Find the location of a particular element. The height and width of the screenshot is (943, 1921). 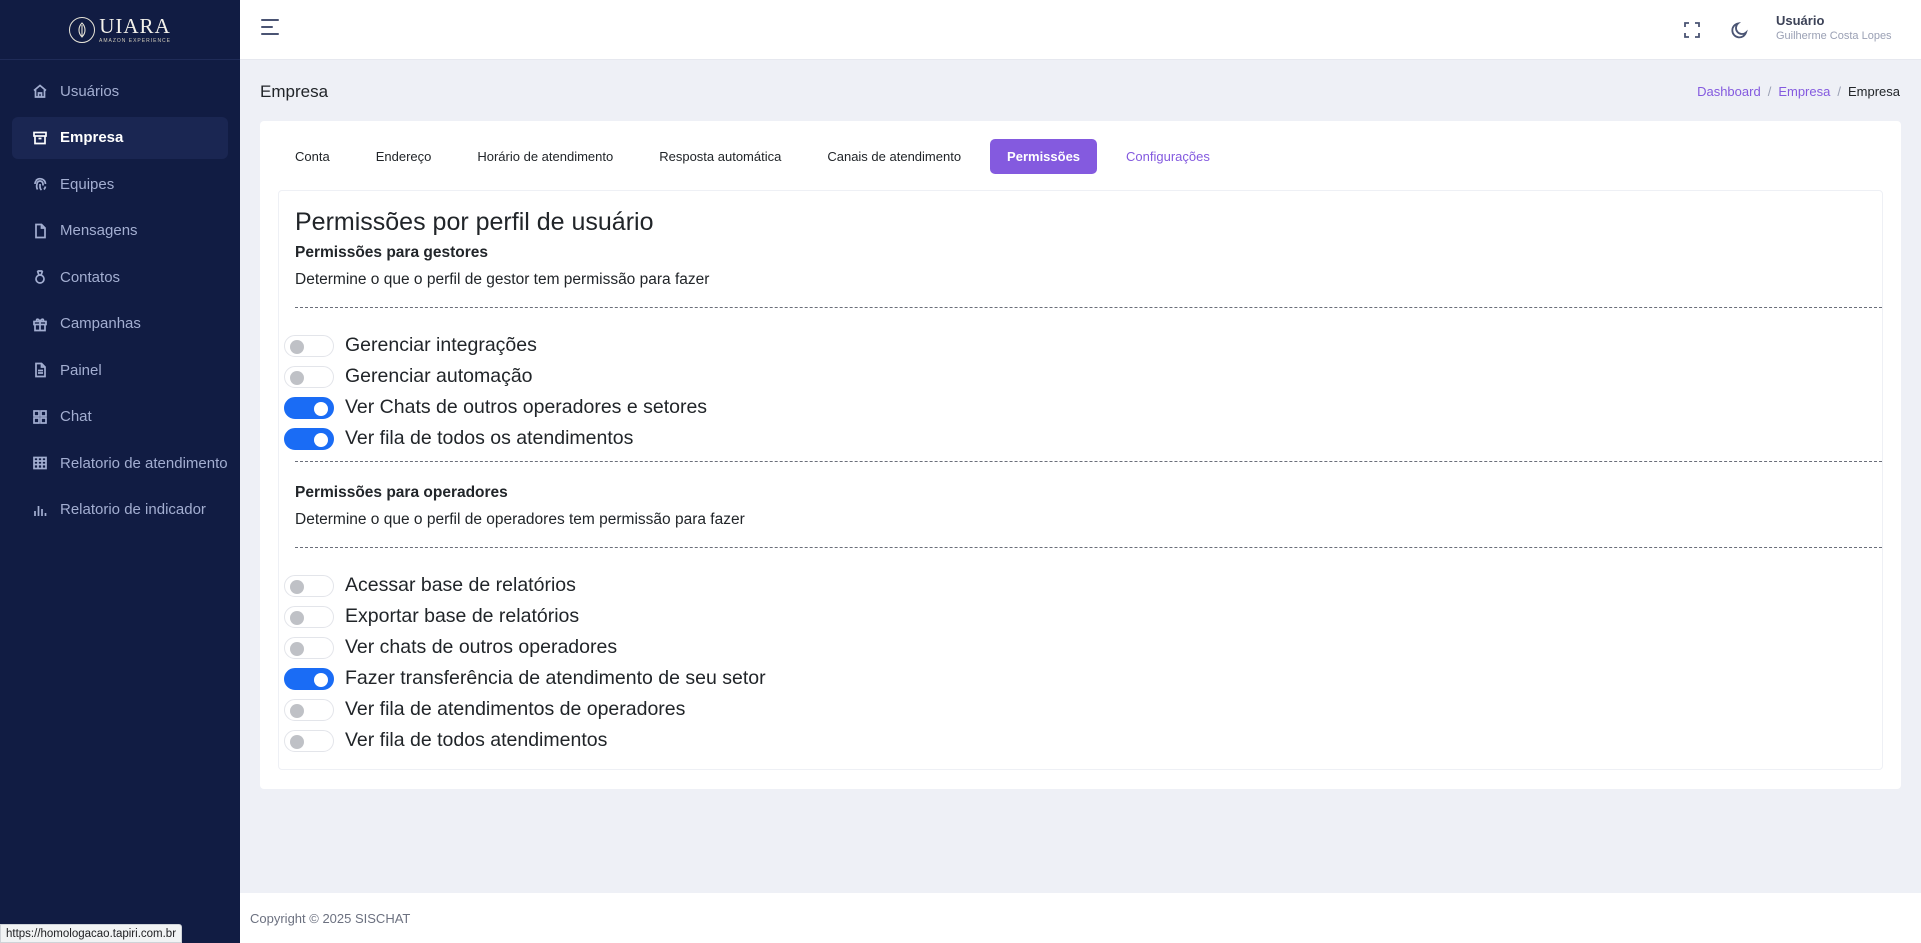

breadcrumb-link-dashboard: Dashboard is located at coordinates (1729, 91).